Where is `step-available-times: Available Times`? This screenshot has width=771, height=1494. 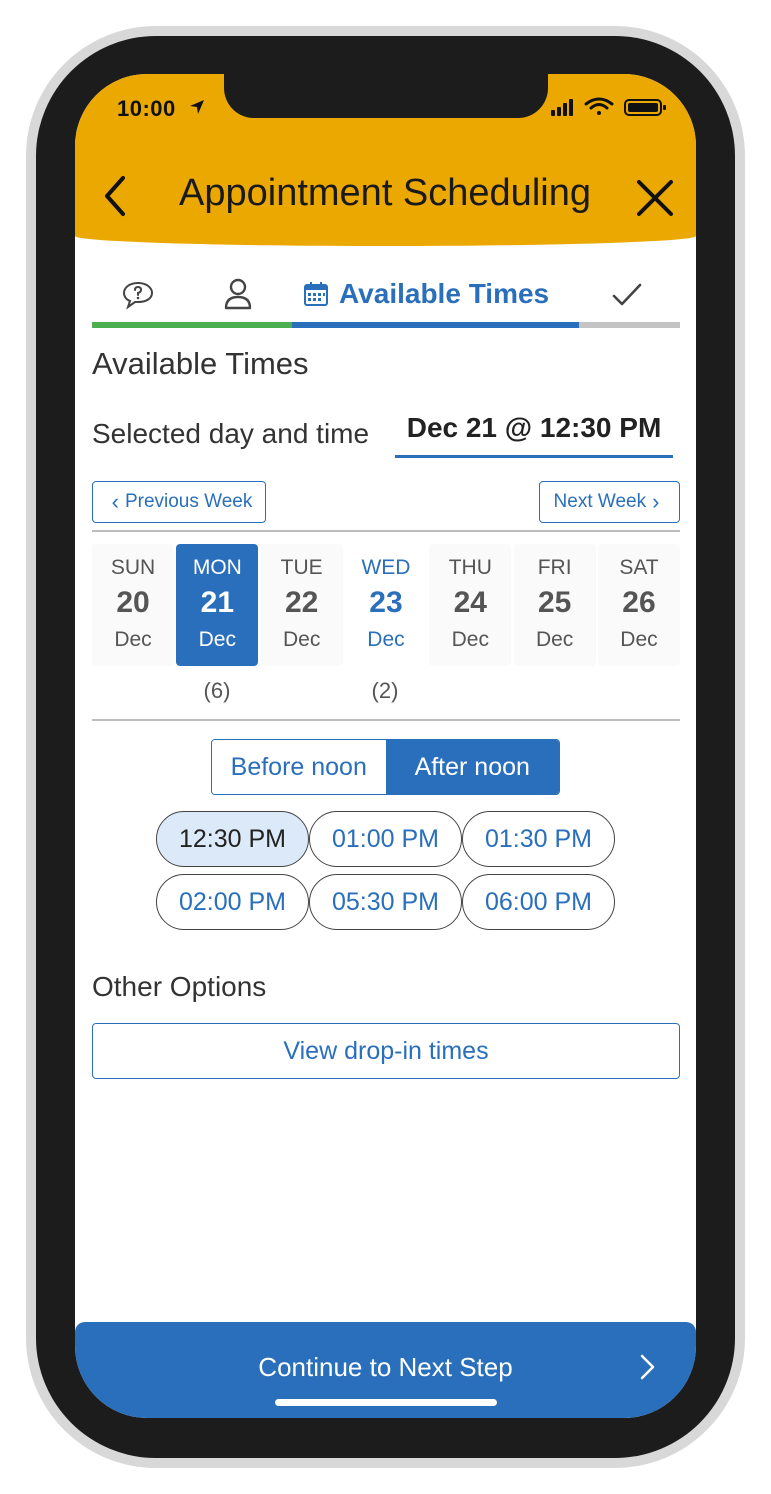 step-available-times: Available Times is located at coordinates (426, 294).